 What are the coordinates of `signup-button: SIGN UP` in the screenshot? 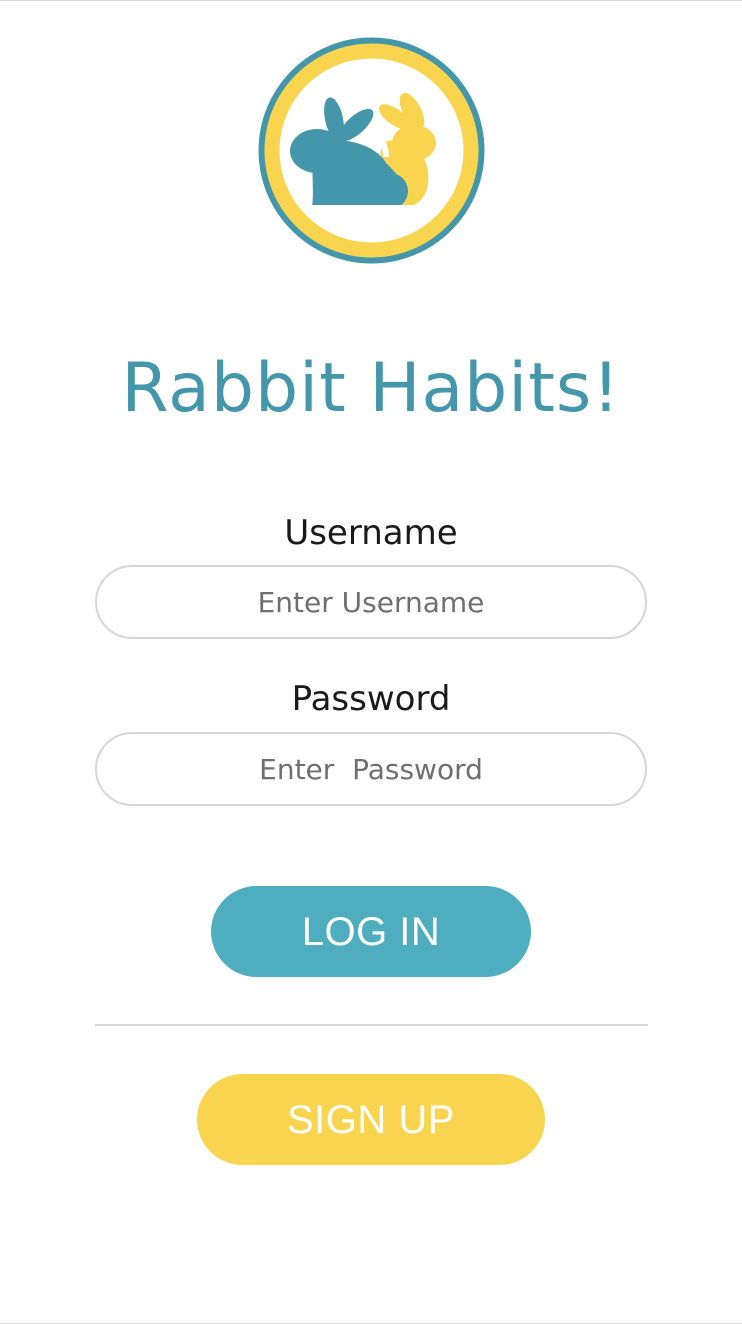 It's located at (371, 1119).